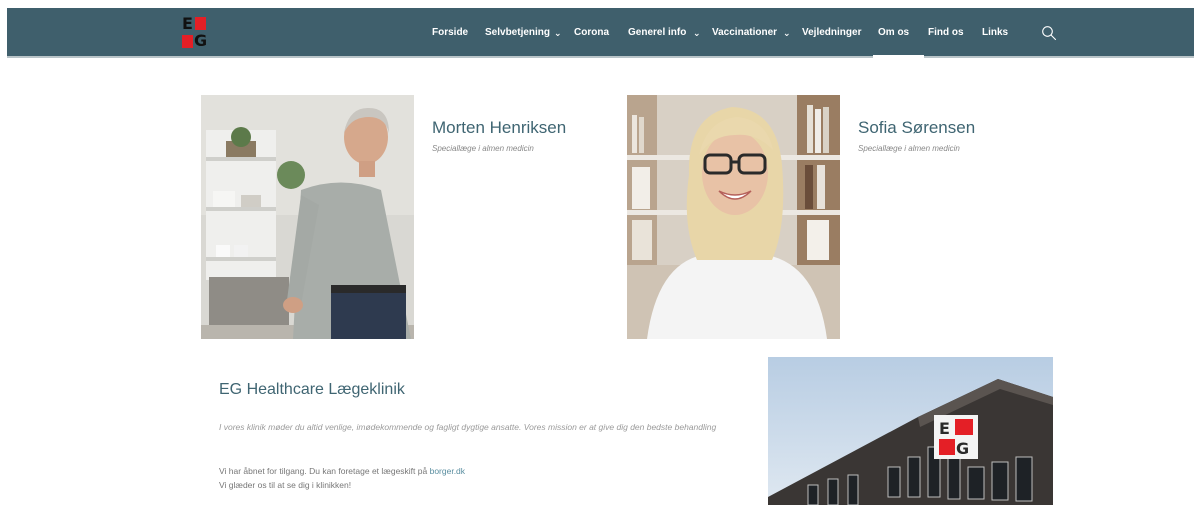  I want to click on nav-item-generel-info: Generel info, so click(657, 33).